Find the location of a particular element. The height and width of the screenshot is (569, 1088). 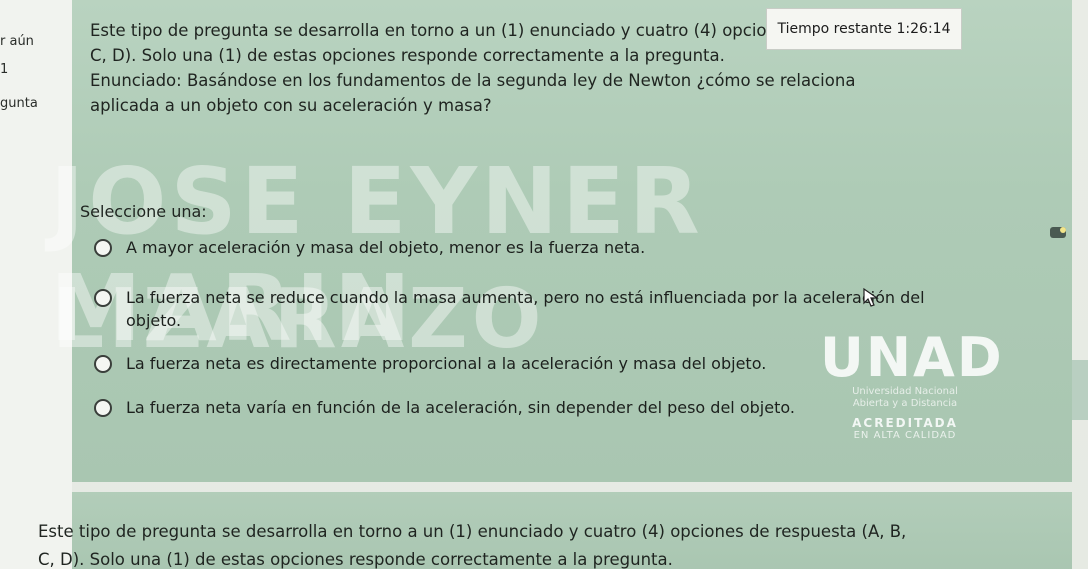

nav-fragment-1: r aún is located at coordinates (17, 41).